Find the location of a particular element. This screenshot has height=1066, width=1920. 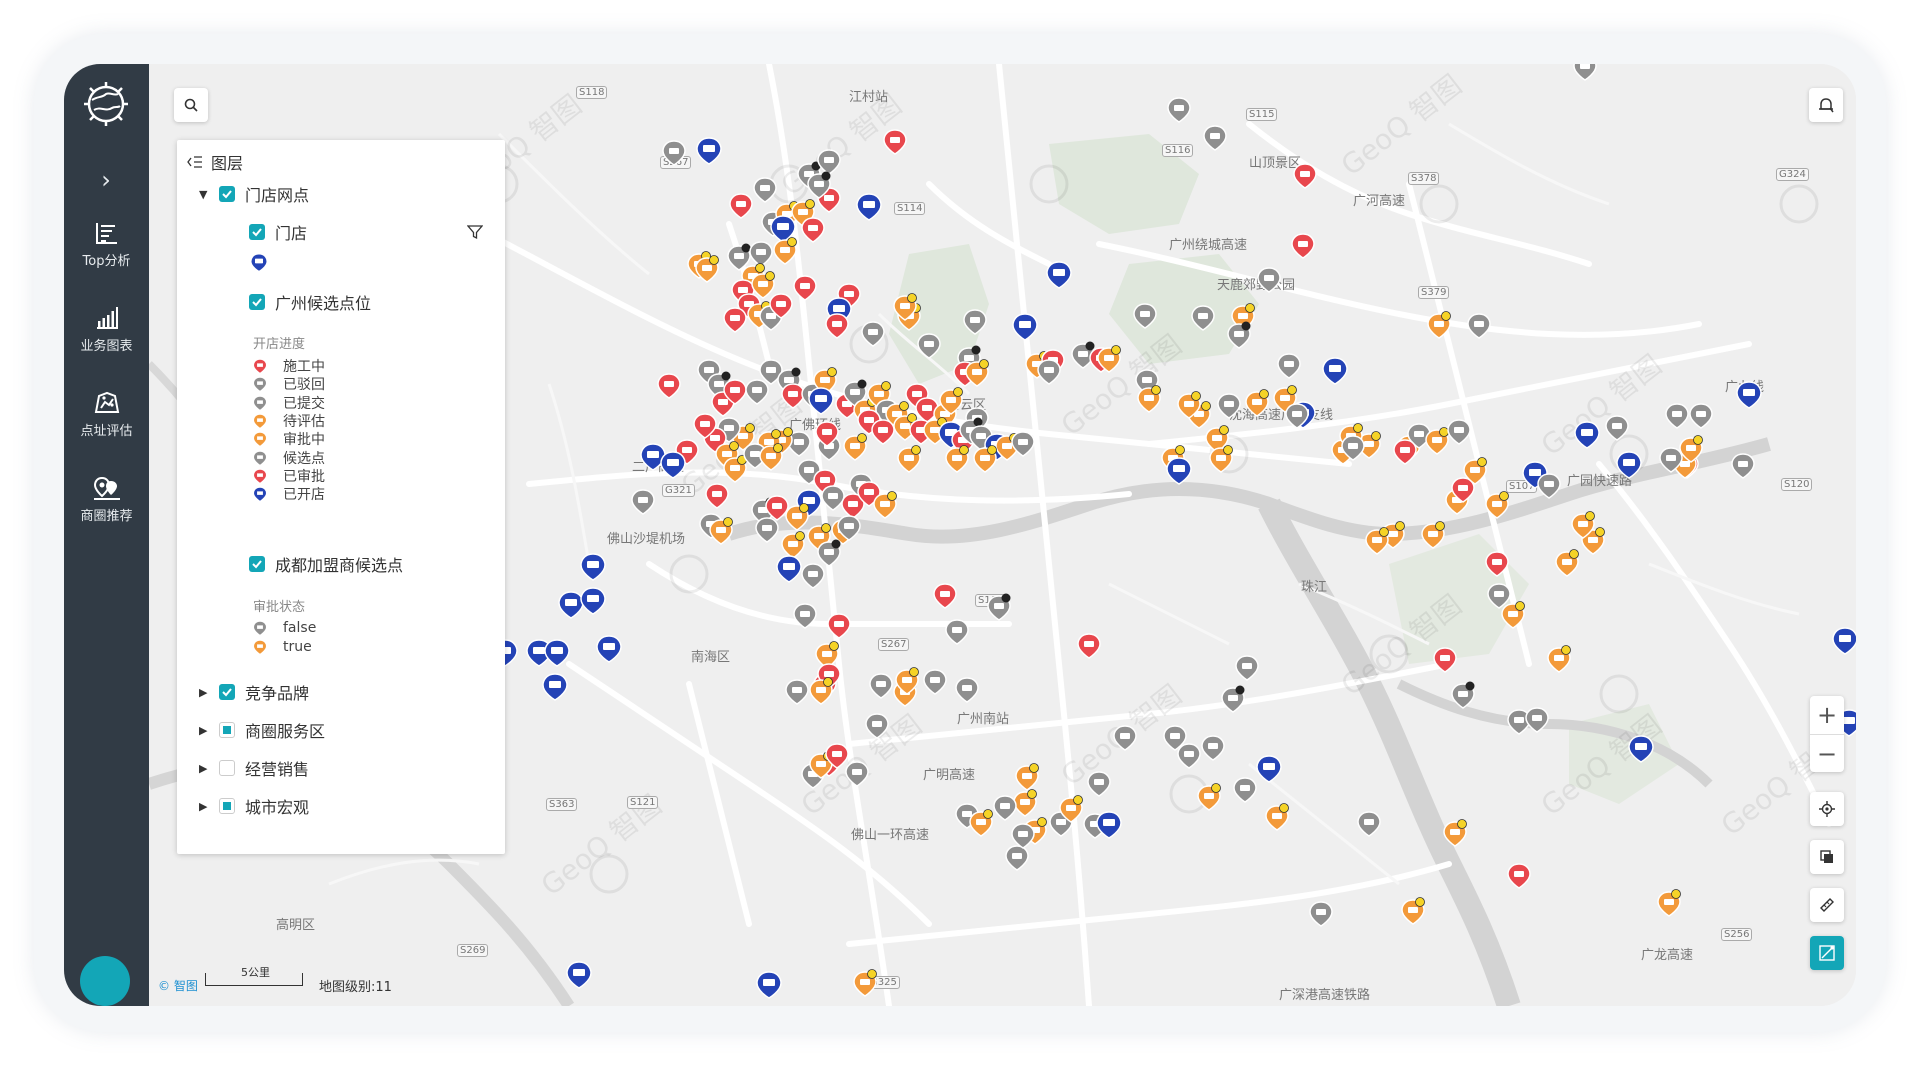

layer-checkbox-competitors is located at coordinates (227, 692).